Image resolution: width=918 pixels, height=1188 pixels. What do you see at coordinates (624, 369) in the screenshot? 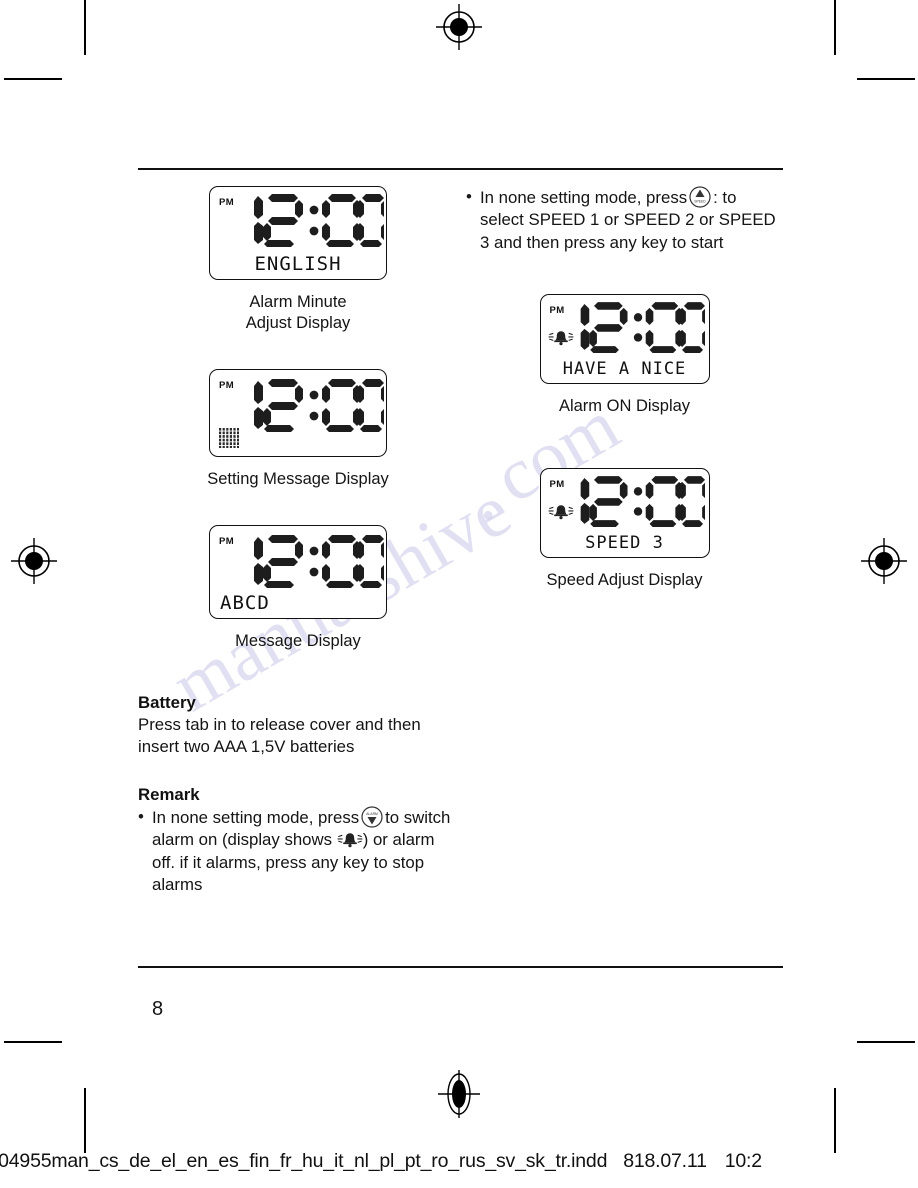
I see `lcd-message-text: HAVE A NICE` at bounding box center [624, 369].